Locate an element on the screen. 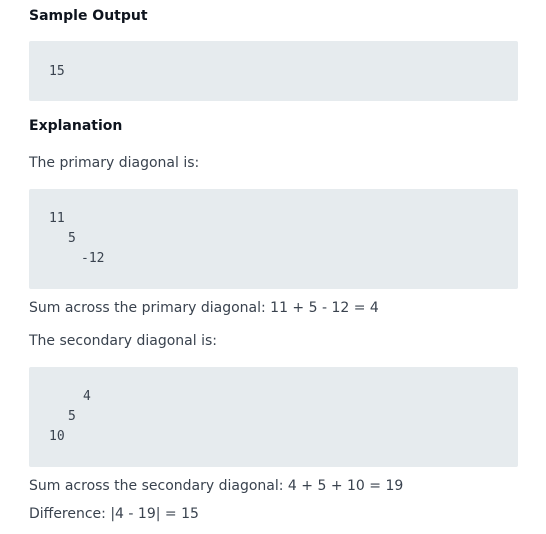 The image size is (546, 534). code-line: 4 is located at coordinates (87, 396).